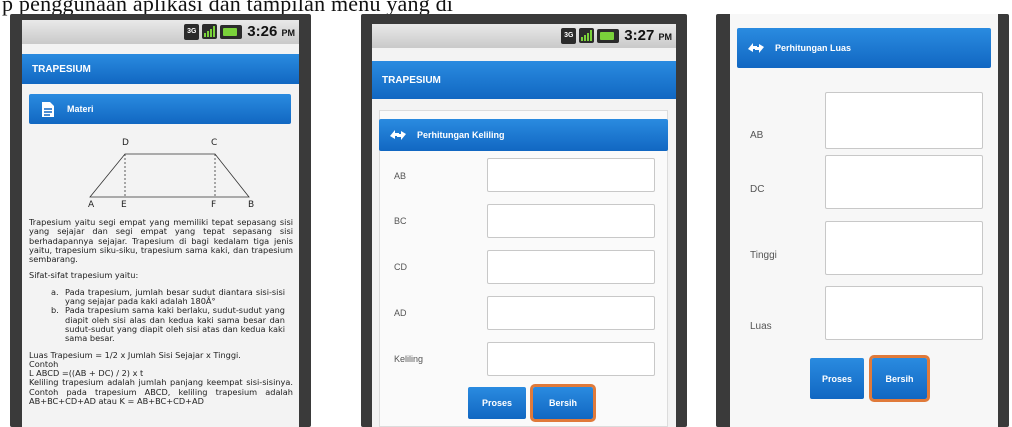 Image resolution: width=1012 pixels, height=427 pixels. Describe the element at coordinates (864, 48) in the screenshot. I see `section-header-luas: Perhitungan Luas` at that location.